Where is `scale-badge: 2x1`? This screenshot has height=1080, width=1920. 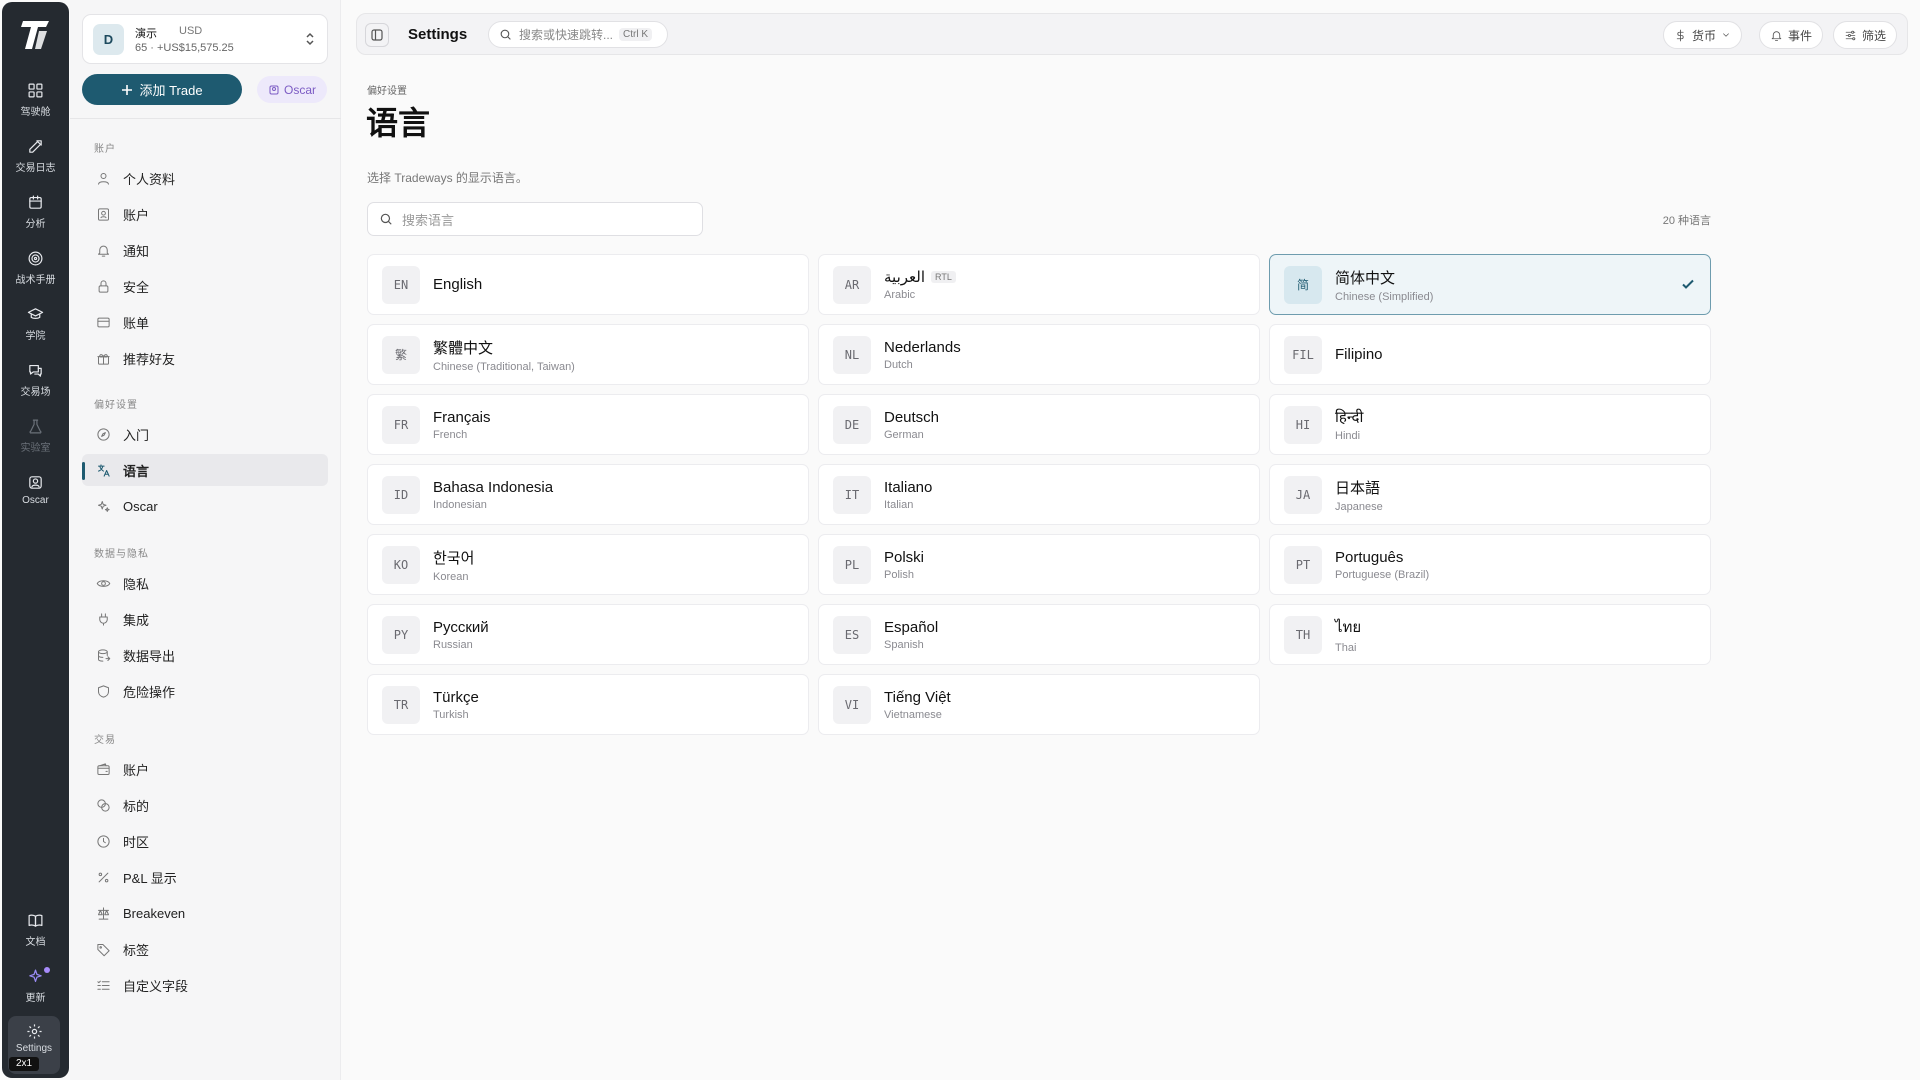
scale-badge: 2x1 is located at coordinates (24, 1064).